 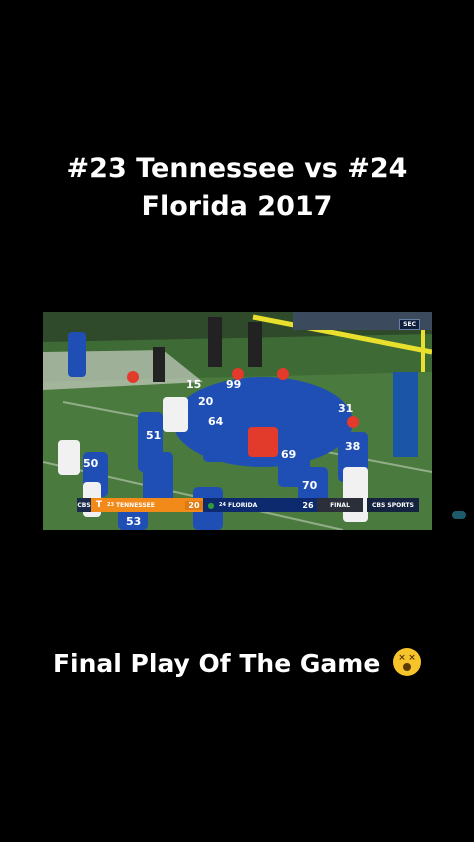 I want to click on jersey-number: 38, so click(x=352, y=446).